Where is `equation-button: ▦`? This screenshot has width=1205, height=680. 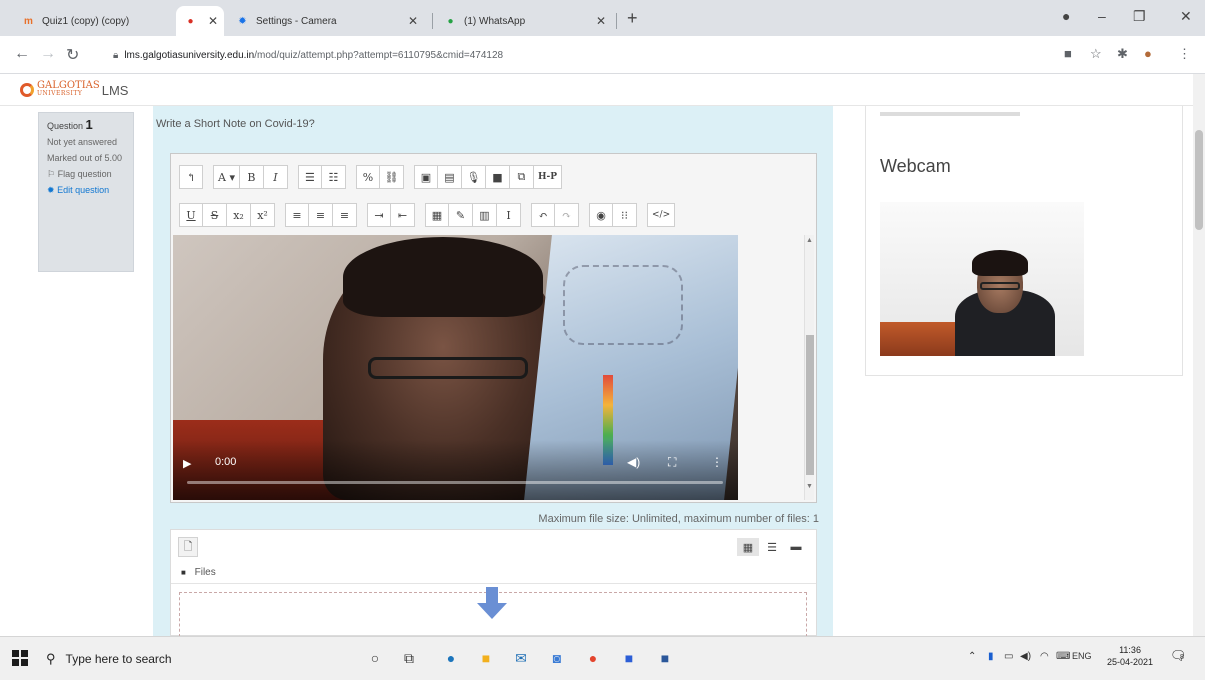 equation-button: ▦ is located at coordinates (437, 215).